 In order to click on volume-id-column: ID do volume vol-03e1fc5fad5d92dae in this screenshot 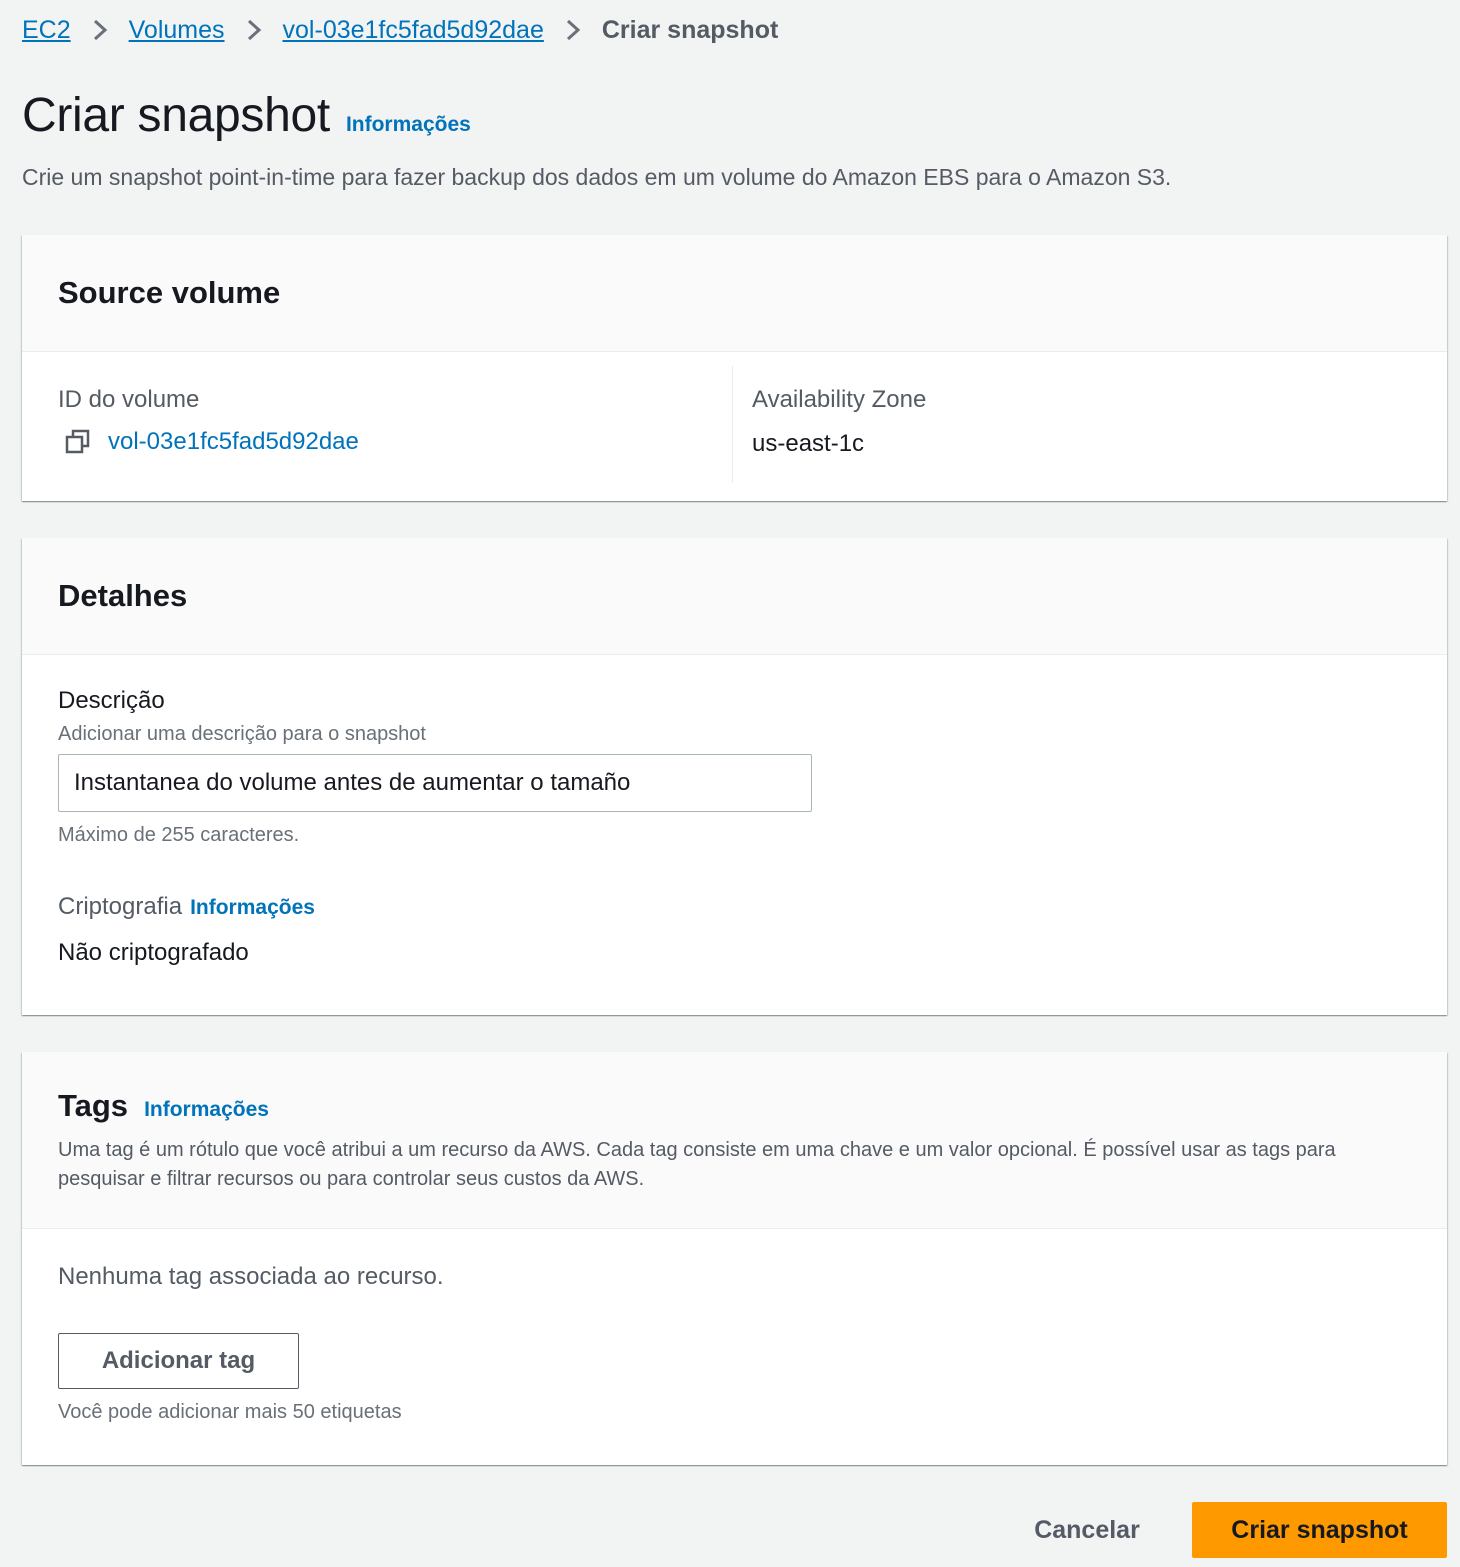, I will do `click(377, 424)`.